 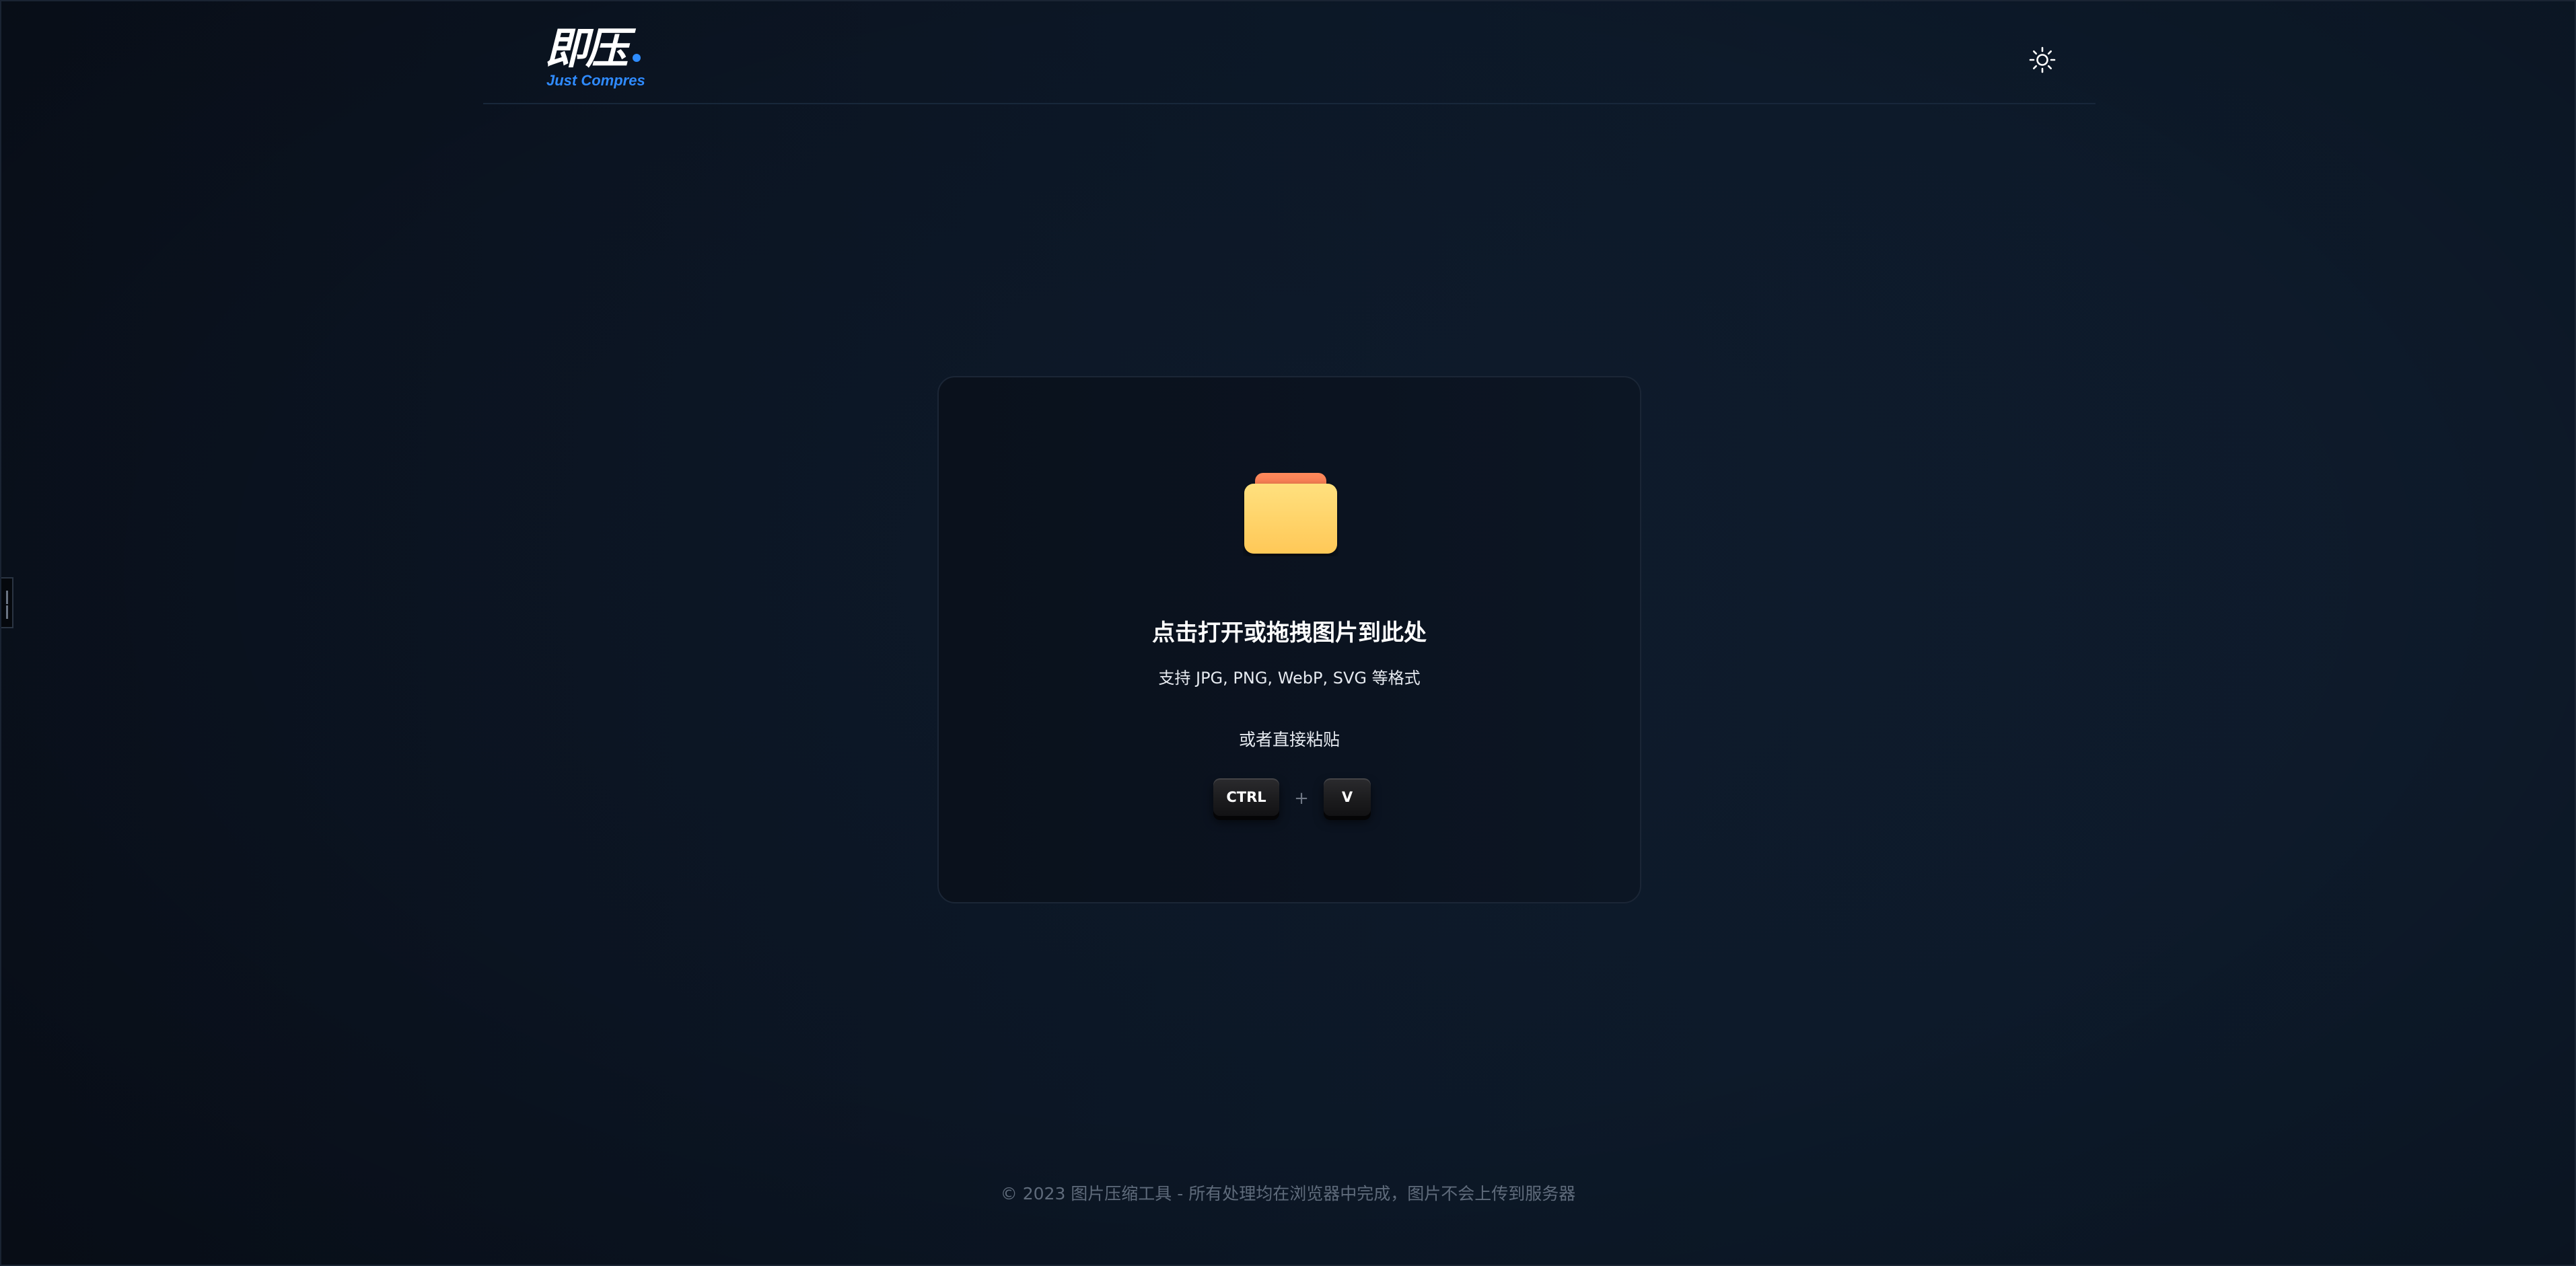 What do you see at coordinates (595, 80) in the screenshot?
I see `logo-subtitle: Just Compres` at bounding box center [595, 80].